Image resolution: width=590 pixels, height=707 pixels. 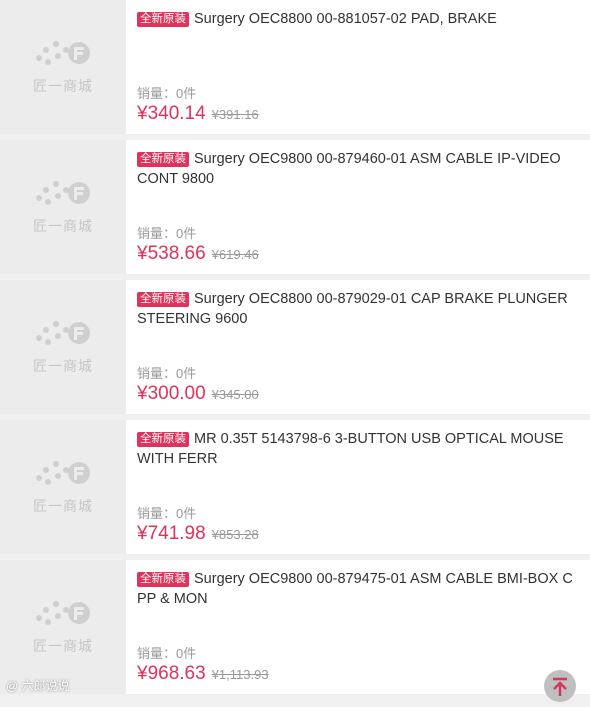 What do you see at coordinates (235, 254) in the screenshot?
I see `original-price: ¥619.46` at bounding box center [235, 254].